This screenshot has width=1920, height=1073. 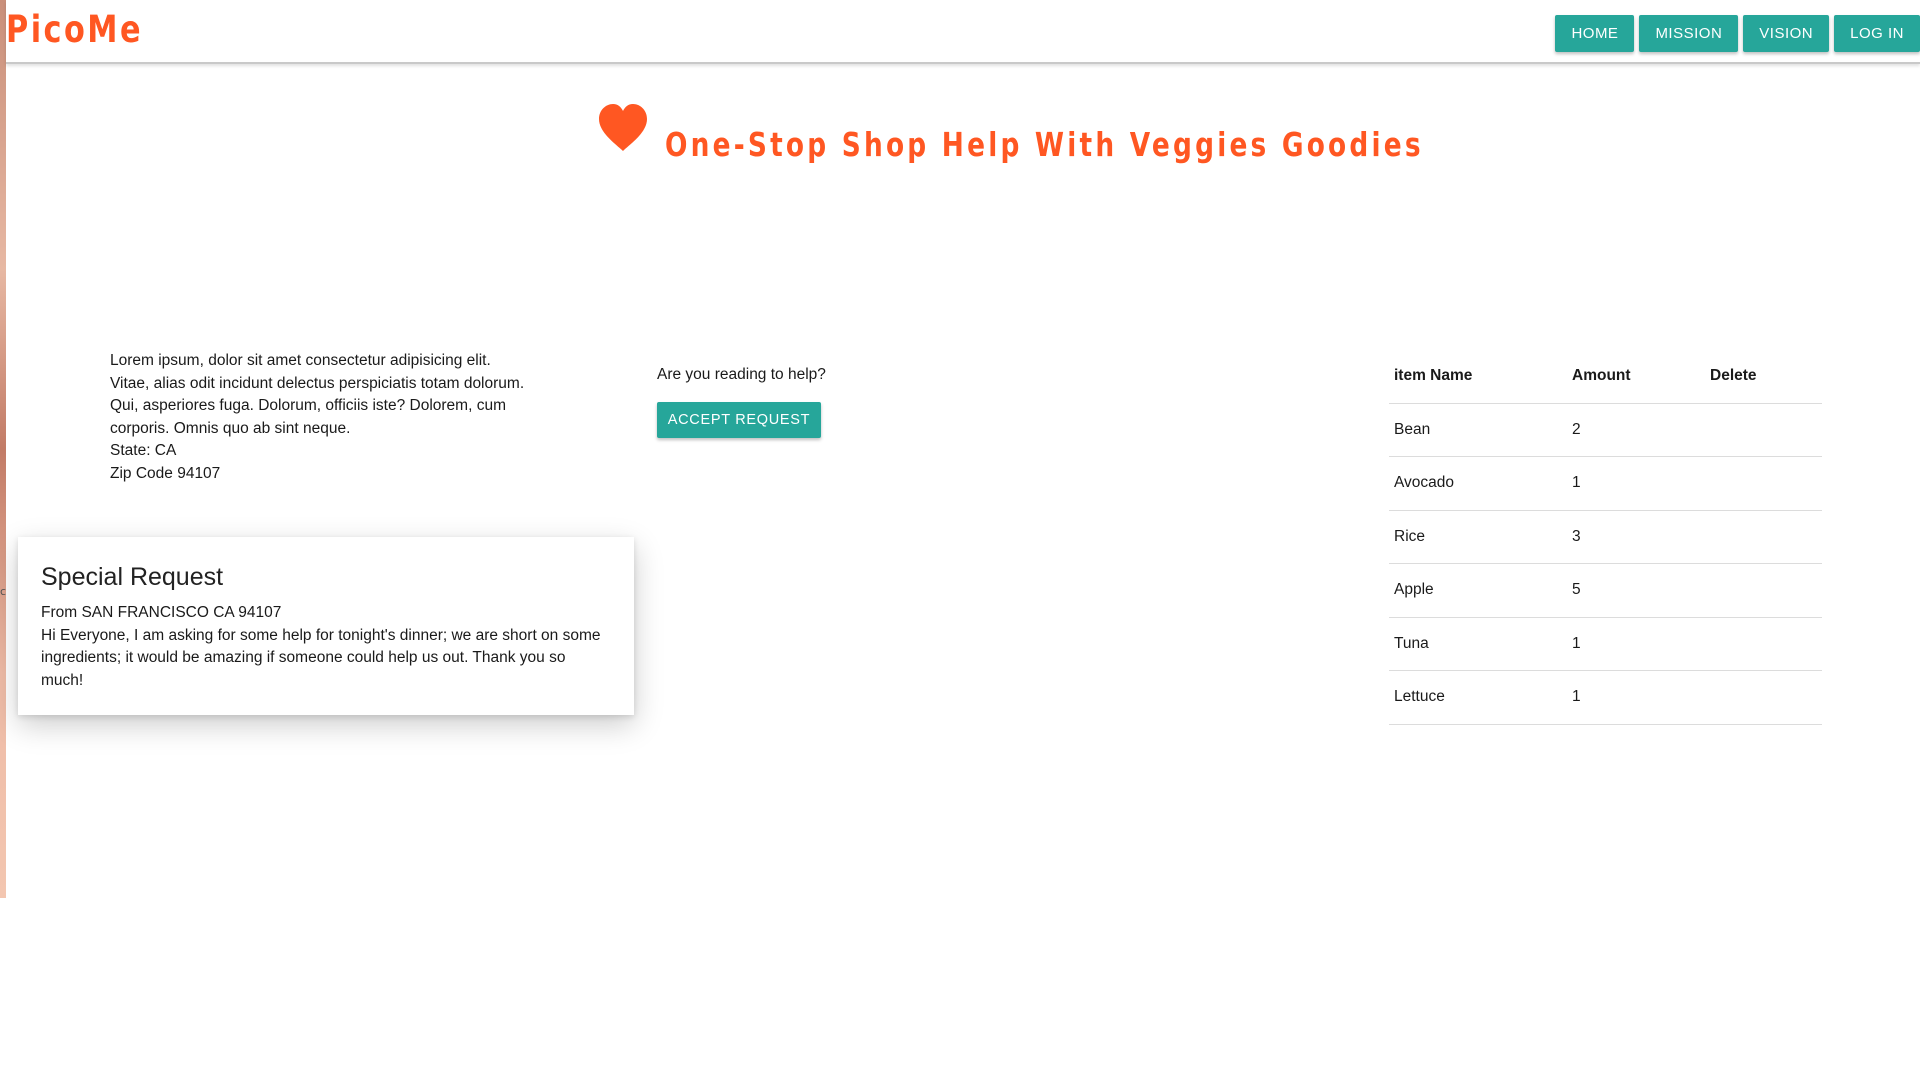 I want to click on table-row: Rice 3, so click(x=1605, y=537).